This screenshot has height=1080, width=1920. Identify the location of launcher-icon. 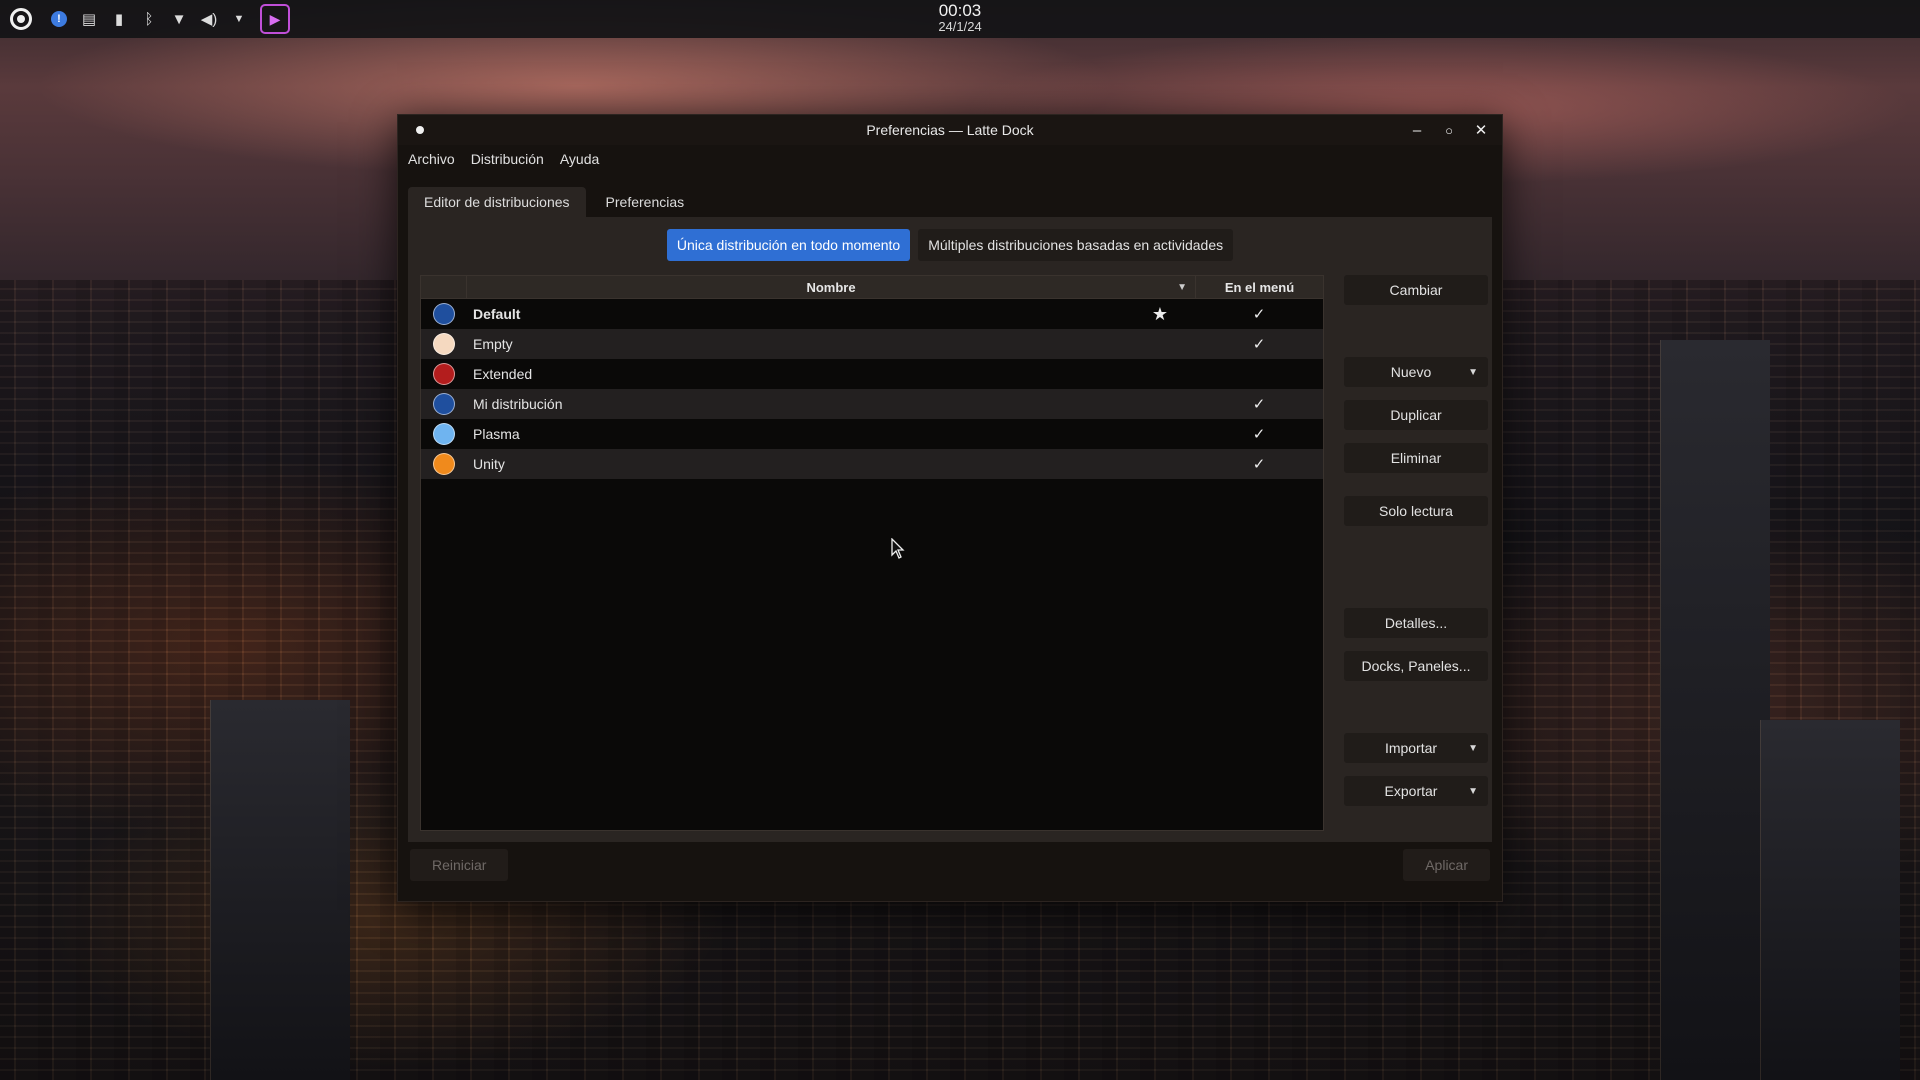
(21, 19).